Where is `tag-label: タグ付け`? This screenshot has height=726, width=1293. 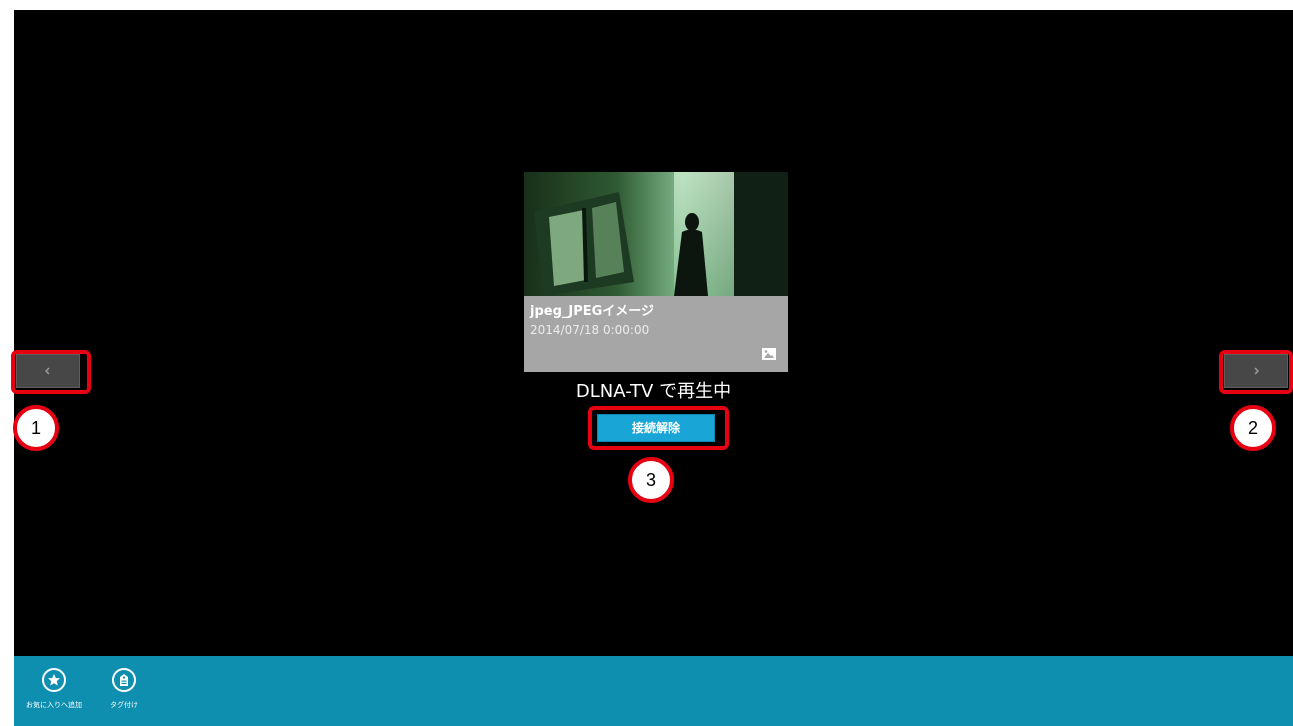 tag-label: タグ付け is located at coordinates (124, 705).